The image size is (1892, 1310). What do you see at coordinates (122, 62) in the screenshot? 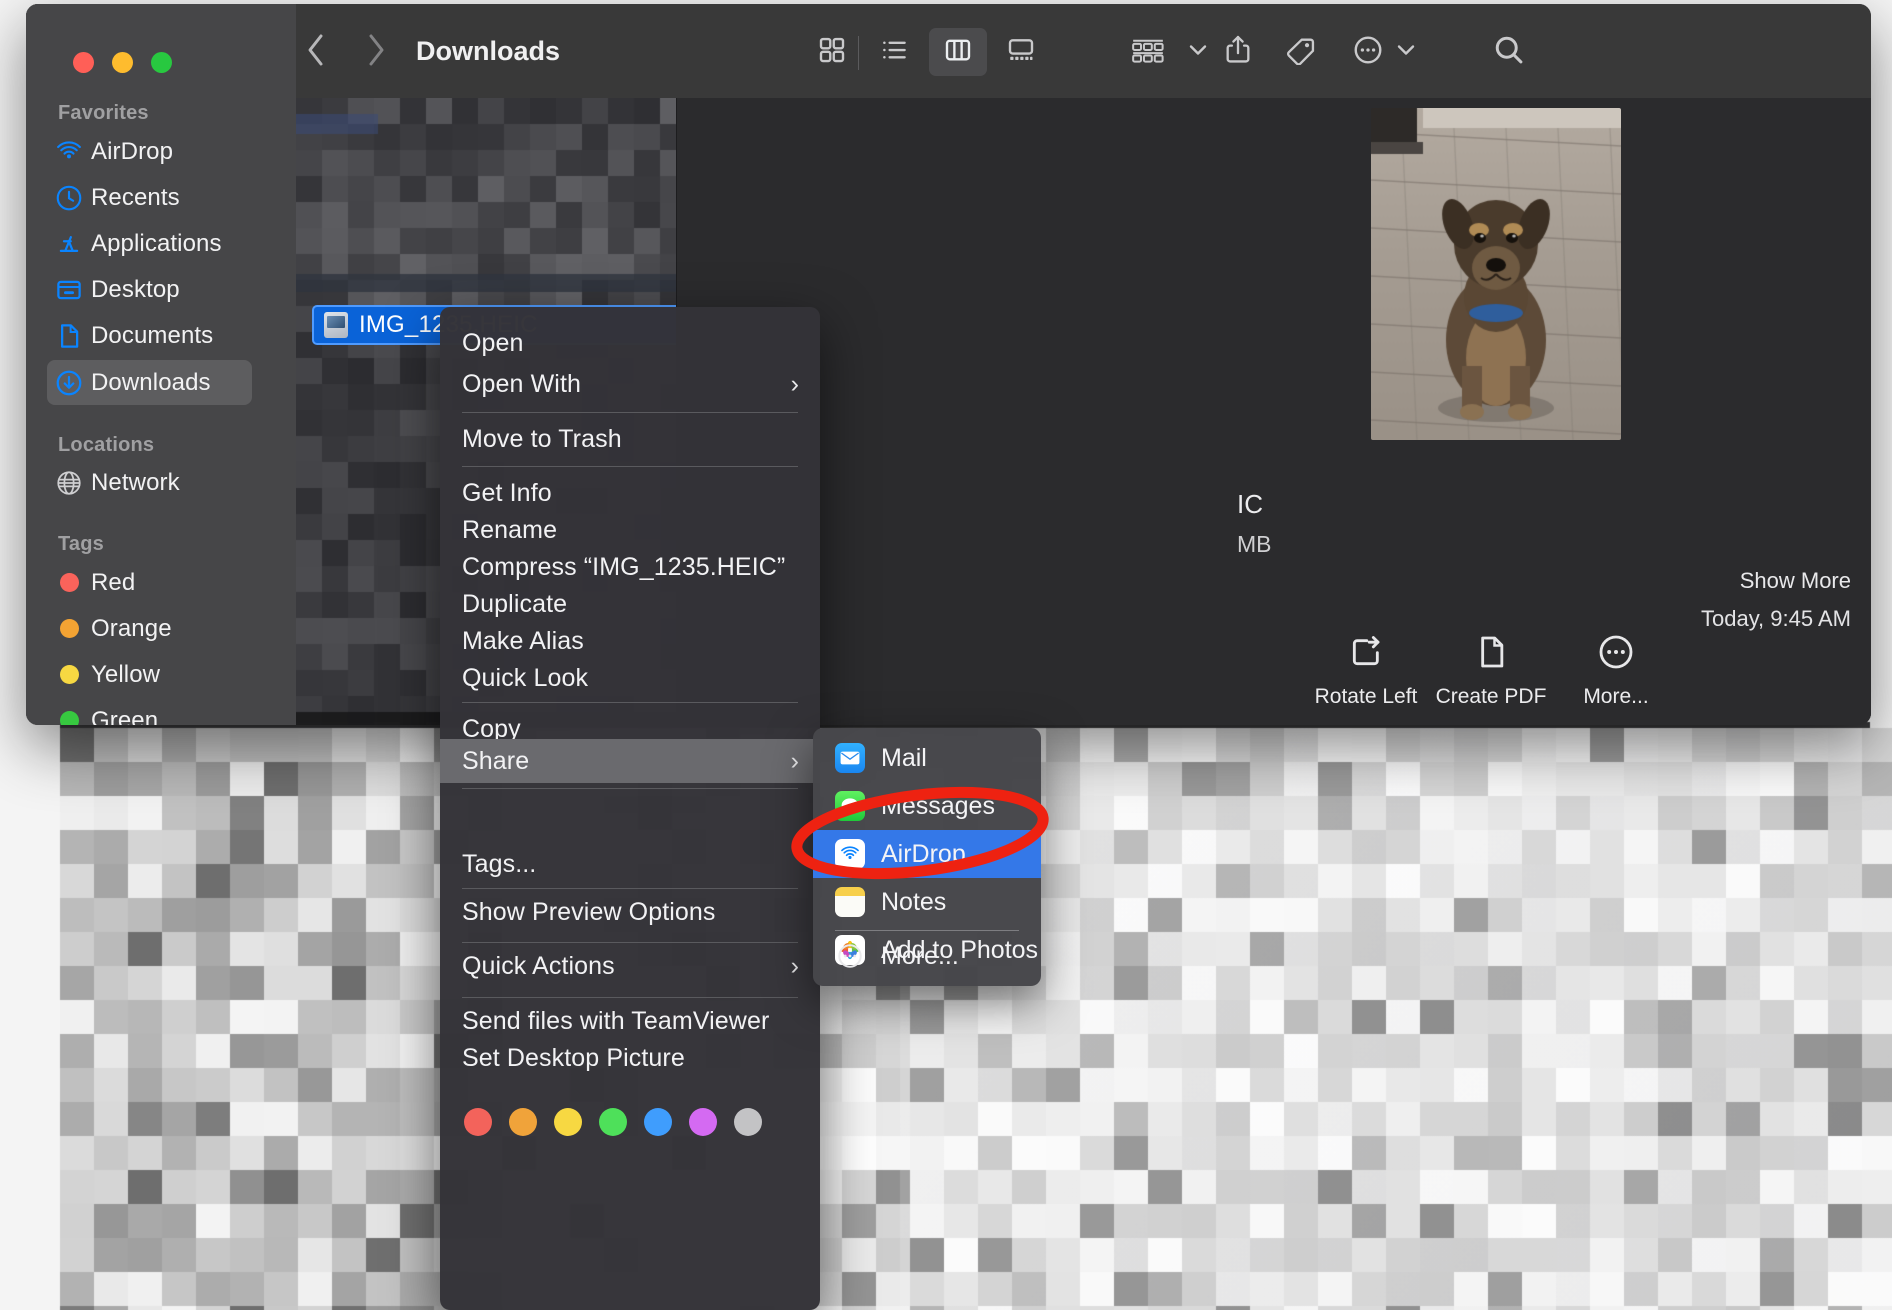
I see `minimize-window-button` at bounding box center [122, 62].